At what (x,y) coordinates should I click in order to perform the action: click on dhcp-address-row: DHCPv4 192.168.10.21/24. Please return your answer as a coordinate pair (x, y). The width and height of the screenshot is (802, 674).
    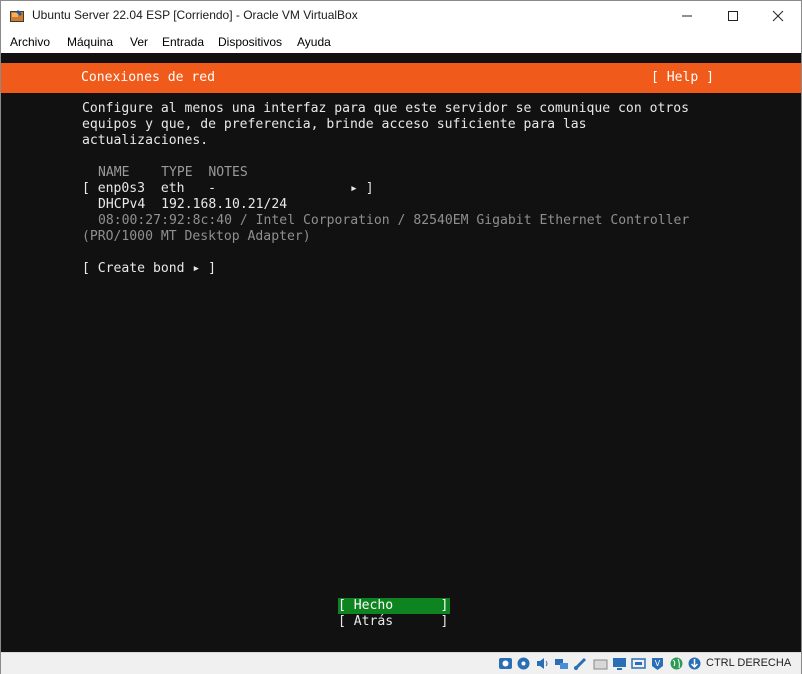
    Looking at the image, I should click on (193, 204).